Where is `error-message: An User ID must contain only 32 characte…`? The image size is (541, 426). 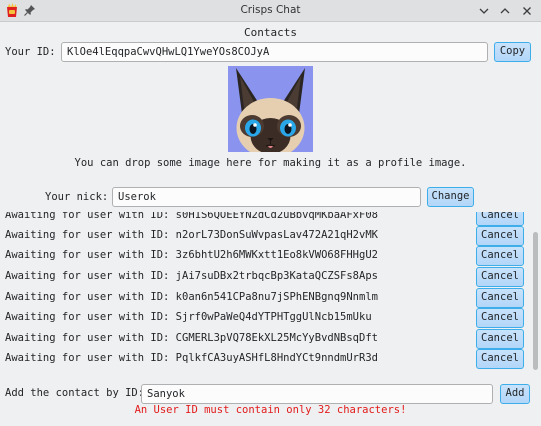 error-message: An User ID must contain only 32 characte… is located at coordinates (270, 410).